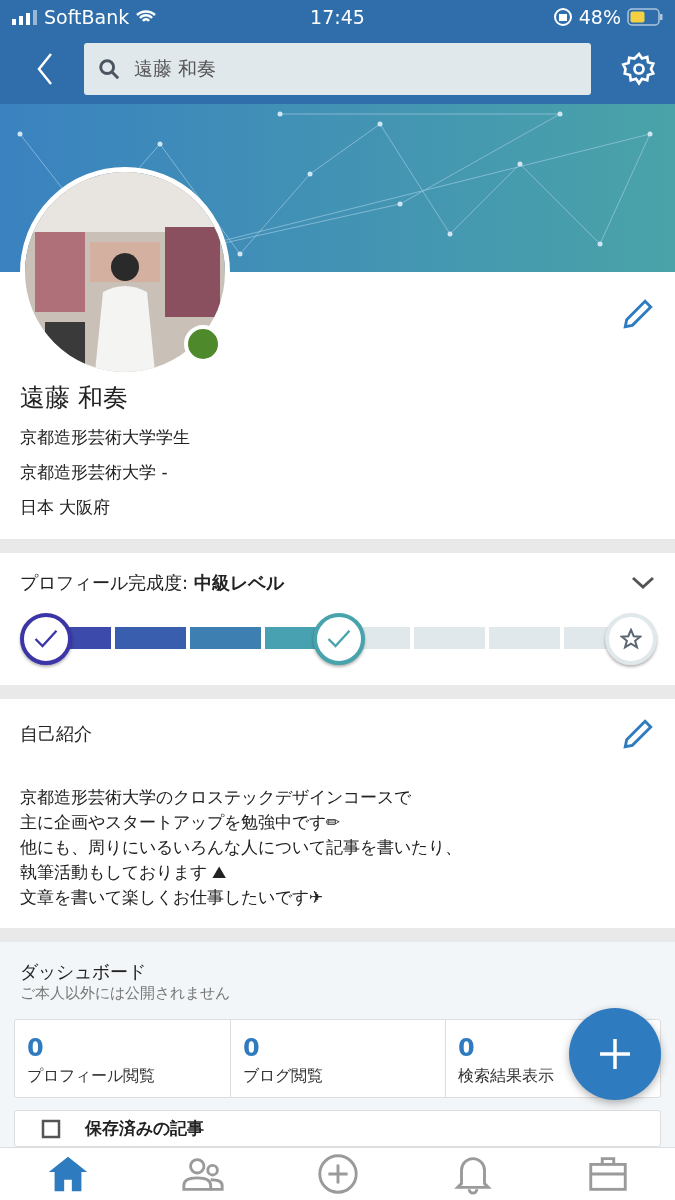 The width and height of the screenshot is (675, 1200). What do you see at coordinates (639, 69) in the screenshot?
I see `settings-button` at bounding box center [639, 69].